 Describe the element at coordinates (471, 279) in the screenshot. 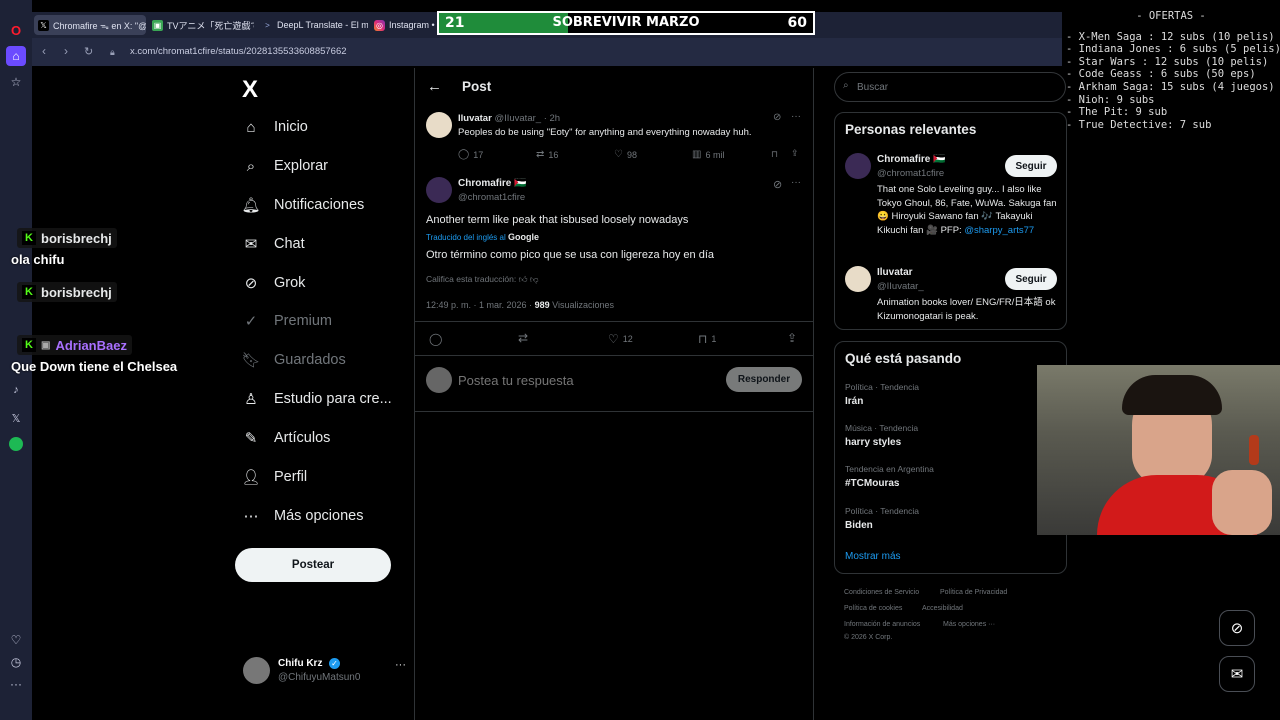

I see `rate-label: Califica esta traducción:` at that location.